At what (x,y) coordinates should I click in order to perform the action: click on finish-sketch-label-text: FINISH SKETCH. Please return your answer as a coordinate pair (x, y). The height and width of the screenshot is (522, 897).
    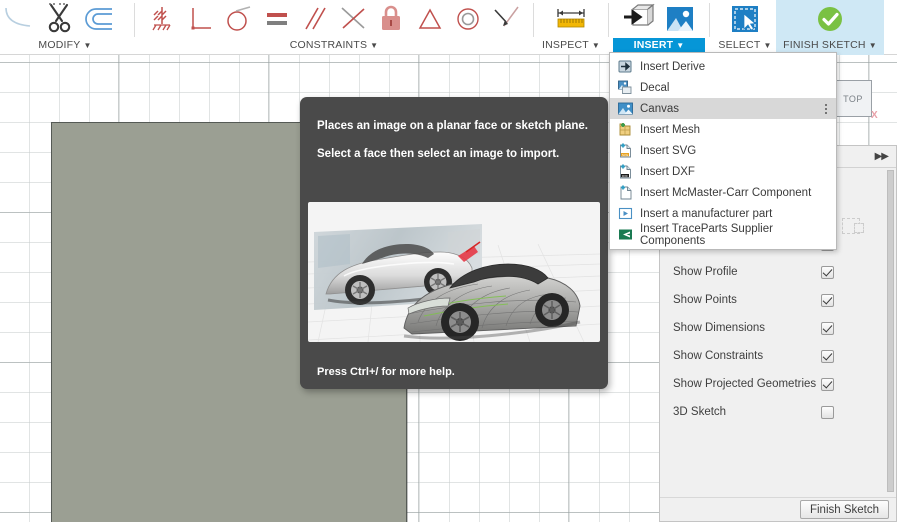
    Looking at the image, I should click on (824, 45).